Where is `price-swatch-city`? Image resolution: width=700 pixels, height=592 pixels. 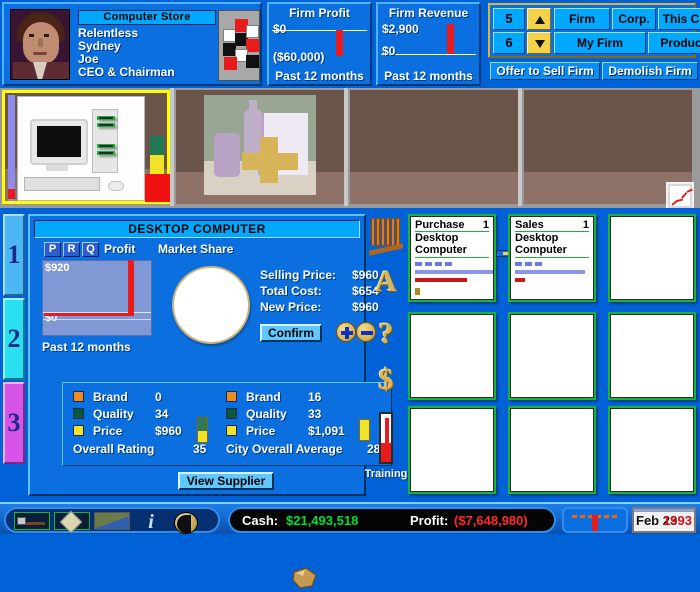 price-swatch-city is located at coordinates (231, 430).